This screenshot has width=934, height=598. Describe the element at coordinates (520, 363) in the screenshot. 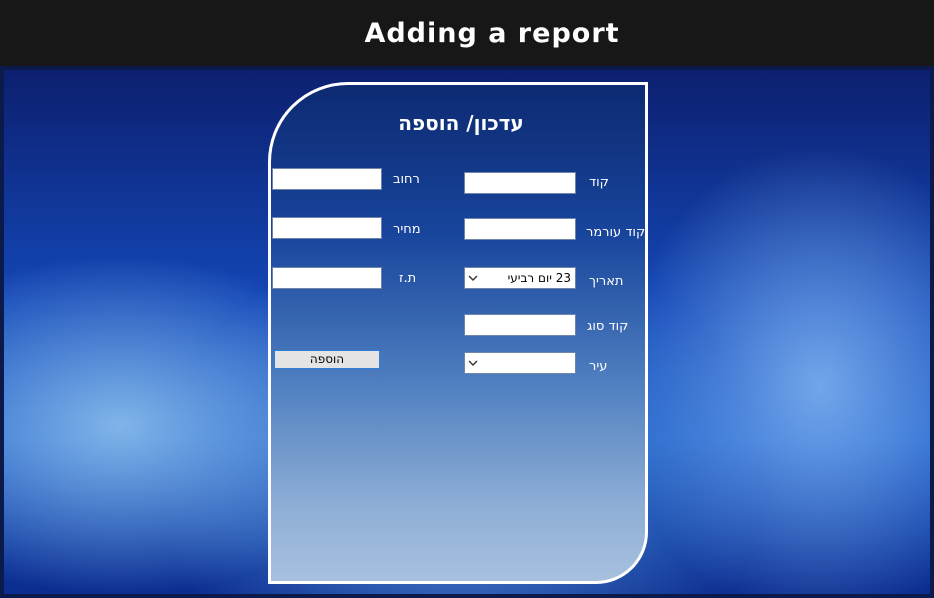

I see `city-select` at that location.